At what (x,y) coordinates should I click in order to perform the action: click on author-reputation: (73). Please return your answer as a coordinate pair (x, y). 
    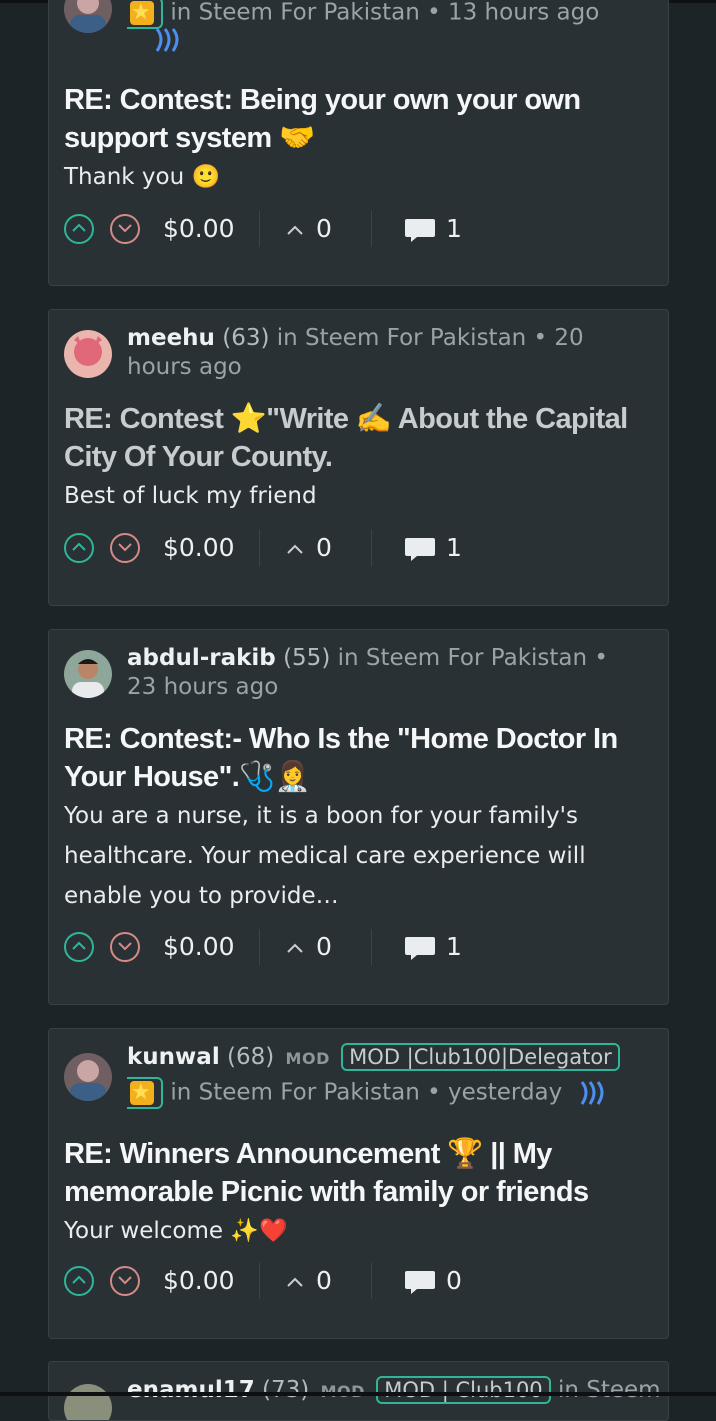
    Looking at the image, I should click on (286, 1390).